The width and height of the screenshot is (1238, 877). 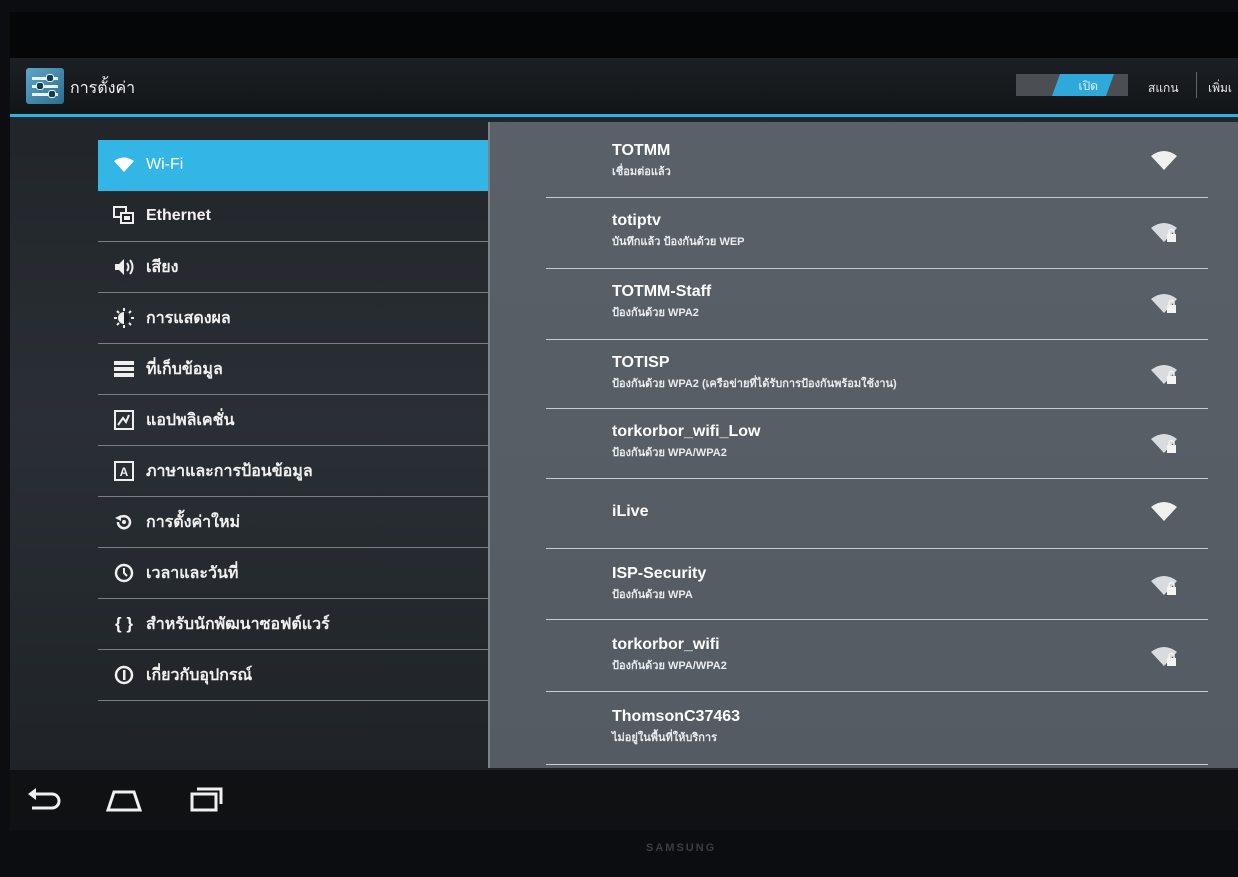 I want to click on sidebar-item-label: เสียง, so click(x=162, y=267).